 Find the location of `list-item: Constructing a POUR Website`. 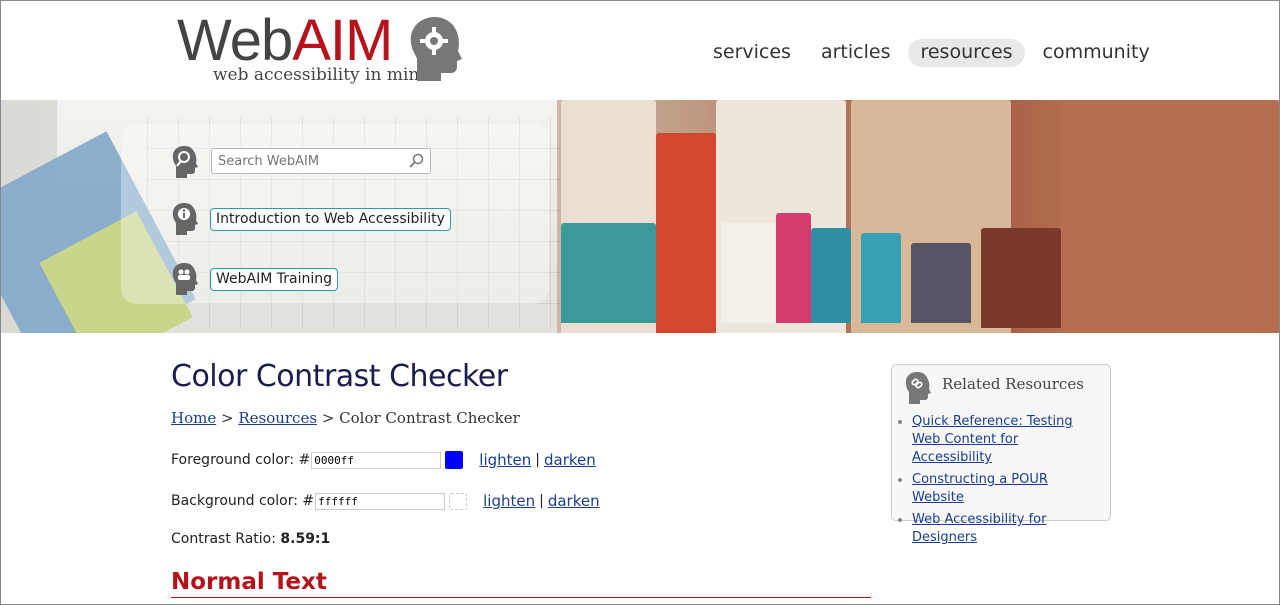

list-item: Constructing a POUR Website is located at coordinates (1007, 489).